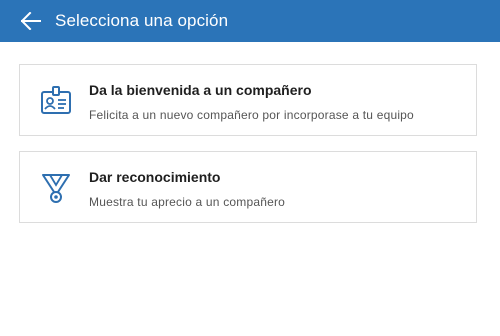 This screenshot has height=336, width=500. What do you see at coordinates (250, 21) in the screenshot?
I see `app-header: Selecciona una opción` at bounding box center [250, 21].